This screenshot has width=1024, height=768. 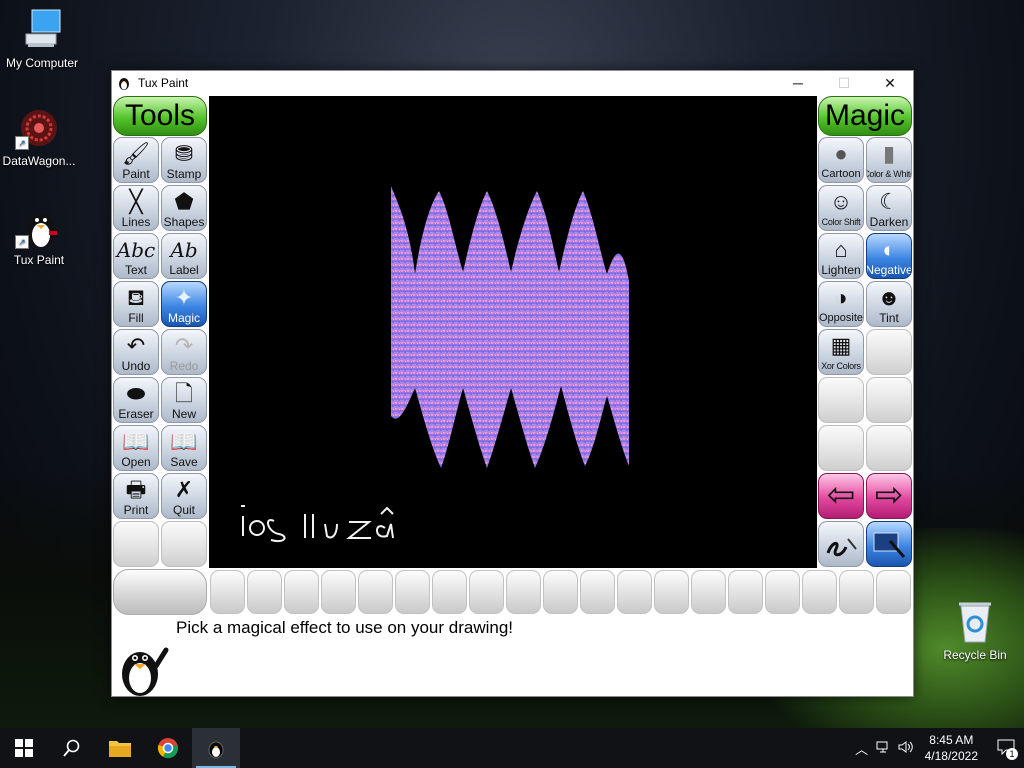 What do you see at coordinates (798, 83) in the screenshot?
I see `minimize-button: ─` at bounding box center [798, 83].